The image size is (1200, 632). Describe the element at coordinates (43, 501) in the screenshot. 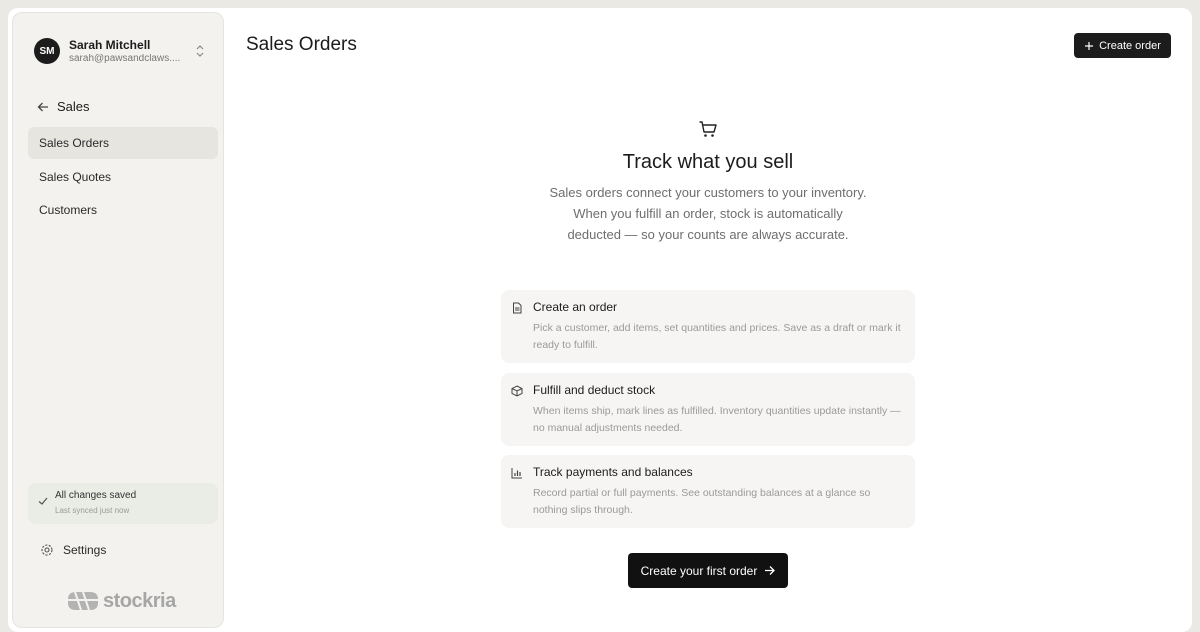

I see `check-icon` at that location.